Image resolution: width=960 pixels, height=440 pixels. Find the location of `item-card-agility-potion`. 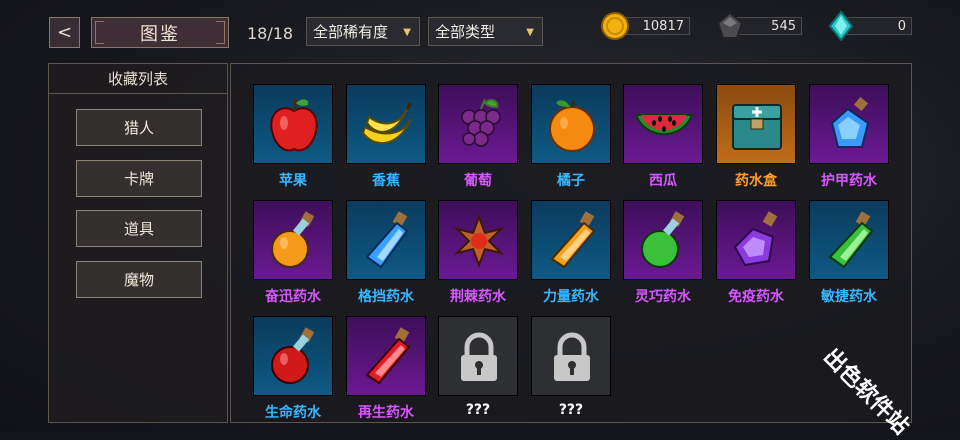

item-card-agility-potion is located at coordinates (849, 240).